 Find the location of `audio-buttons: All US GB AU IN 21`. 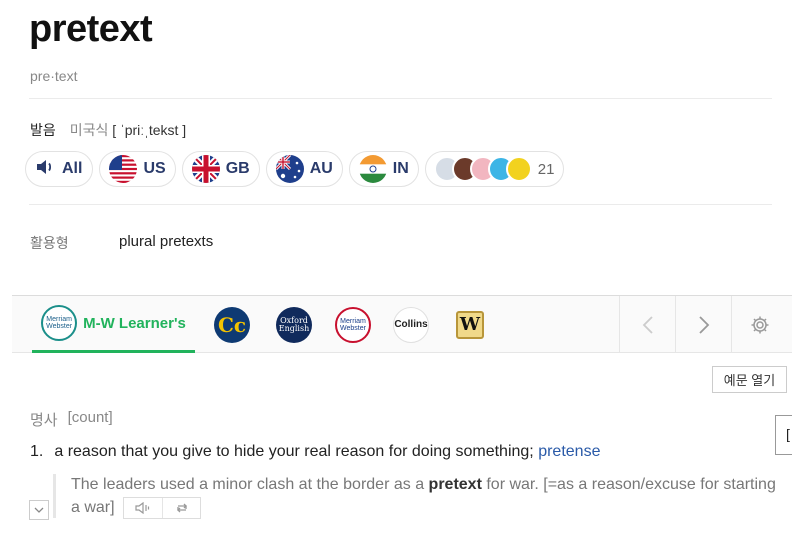

audio-buttons: All US GB AU IN 21 is located at coordinates (295, 169).